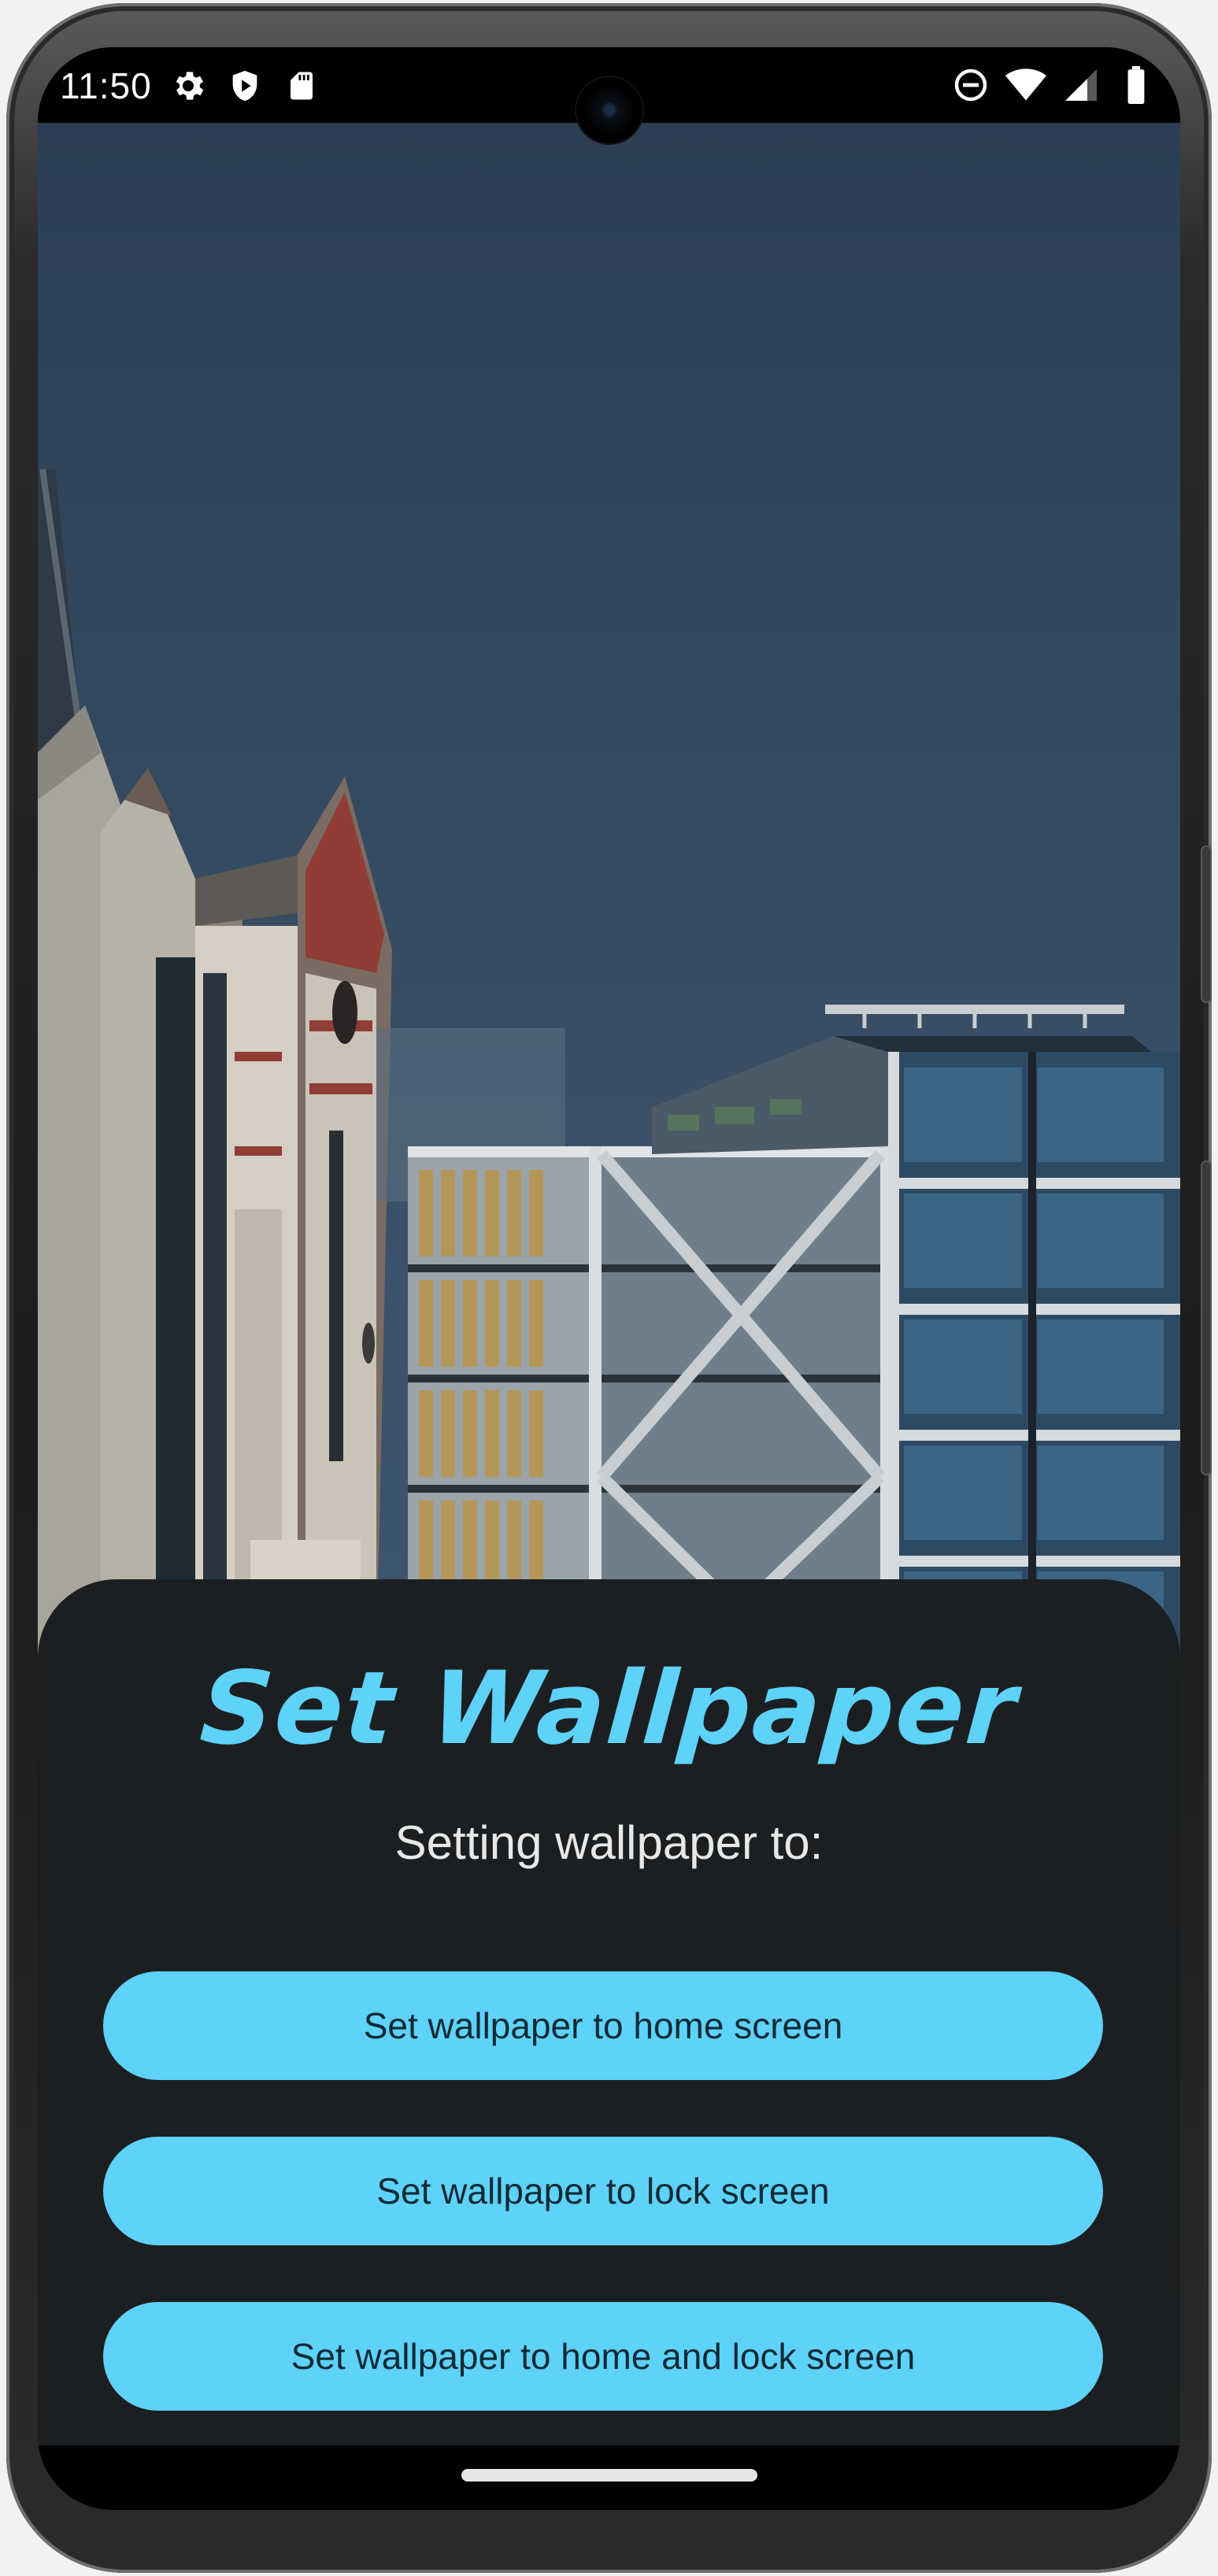 The height and width of the screenshot is (2576, 1218). What do you see at coordinates (1053, 85) in the screenshot?
I see `status-bar-right` at bounding box center [1053, 85].